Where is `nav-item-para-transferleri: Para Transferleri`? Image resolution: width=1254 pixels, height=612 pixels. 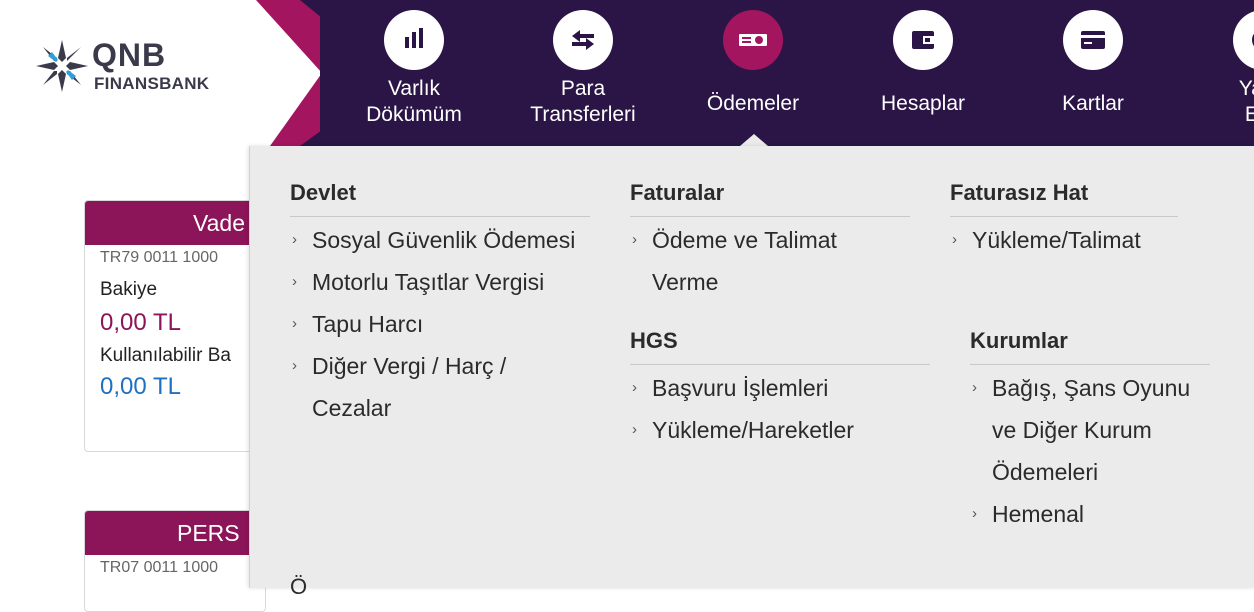 nav-item-para-transferleri: Para Transferleri is located at coordinates (583, 73).